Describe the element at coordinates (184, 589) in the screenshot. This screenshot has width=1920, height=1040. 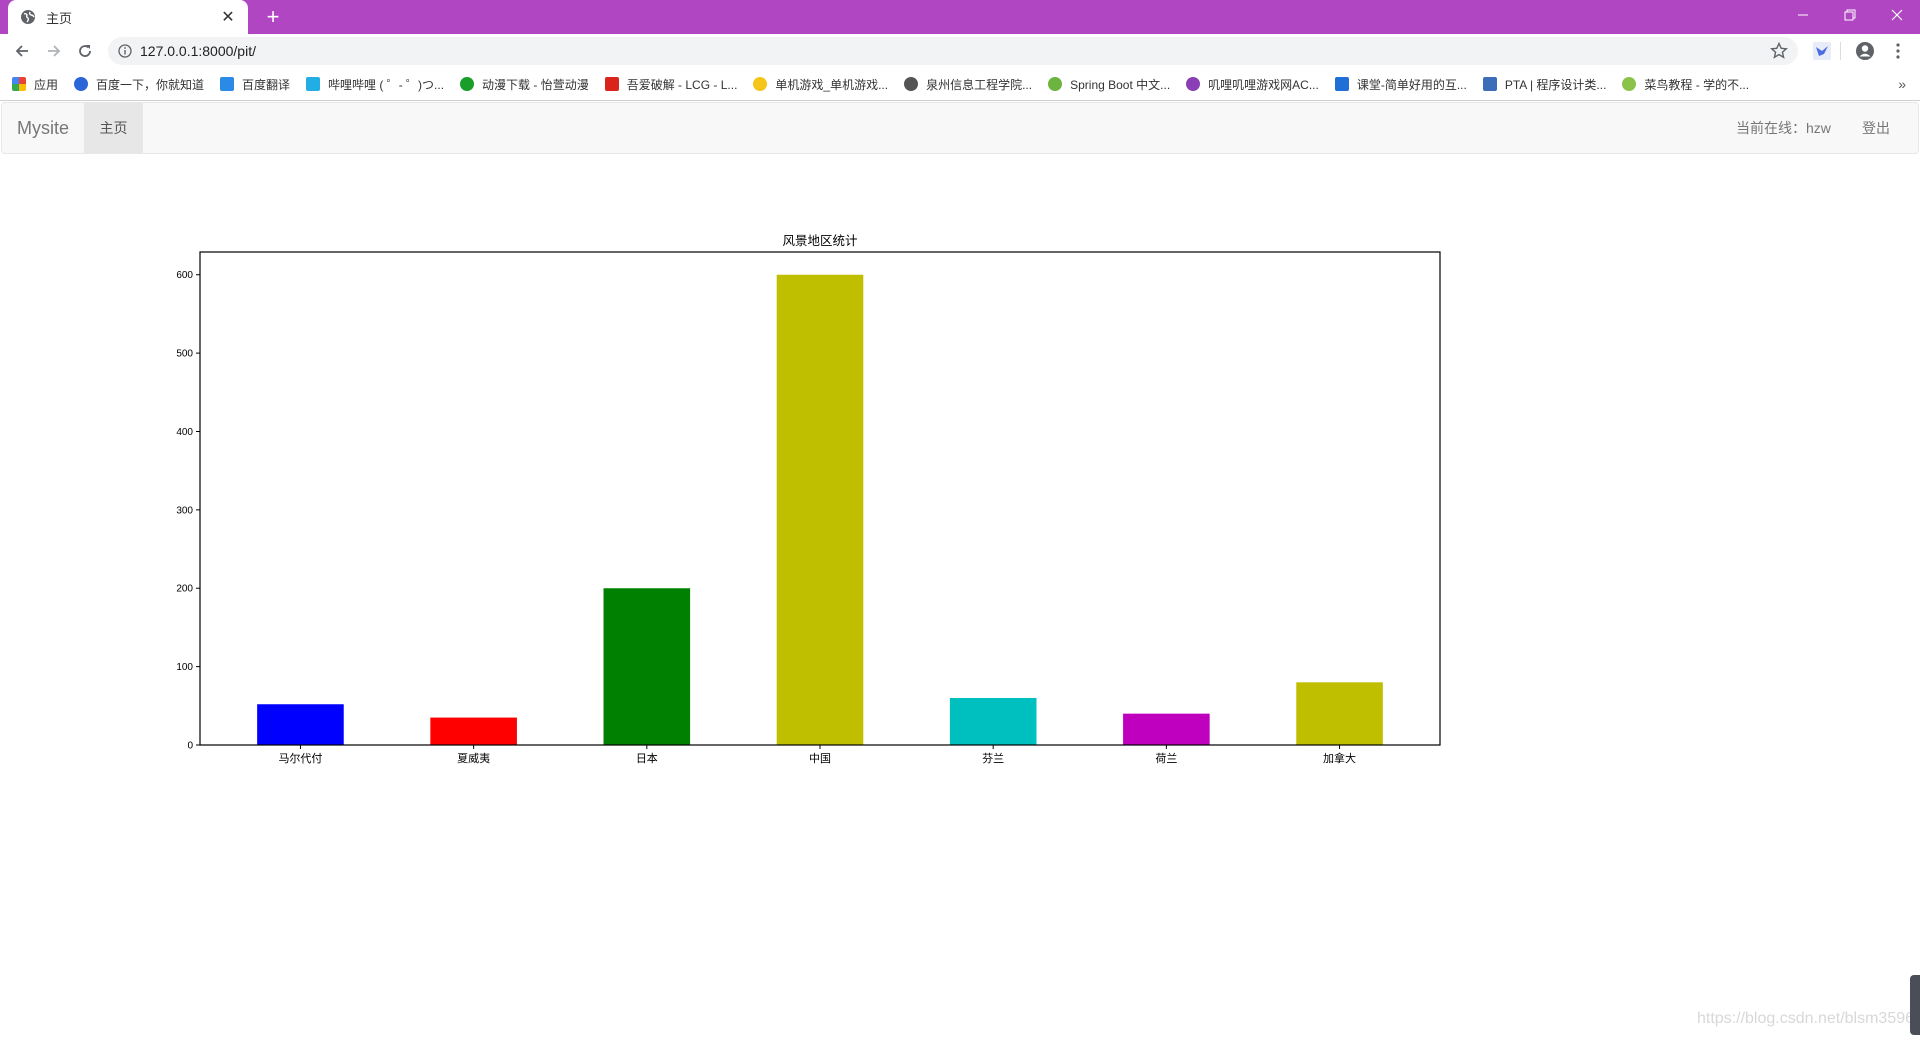
I see `y-tick-label: 200` at that location.